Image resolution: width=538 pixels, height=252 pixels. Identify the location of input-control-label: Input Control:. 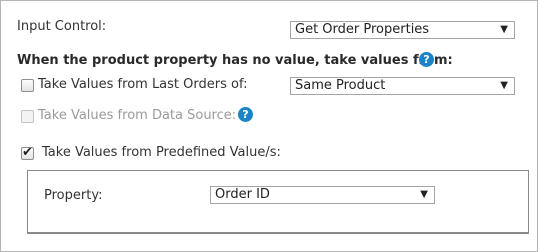
(62, 26).